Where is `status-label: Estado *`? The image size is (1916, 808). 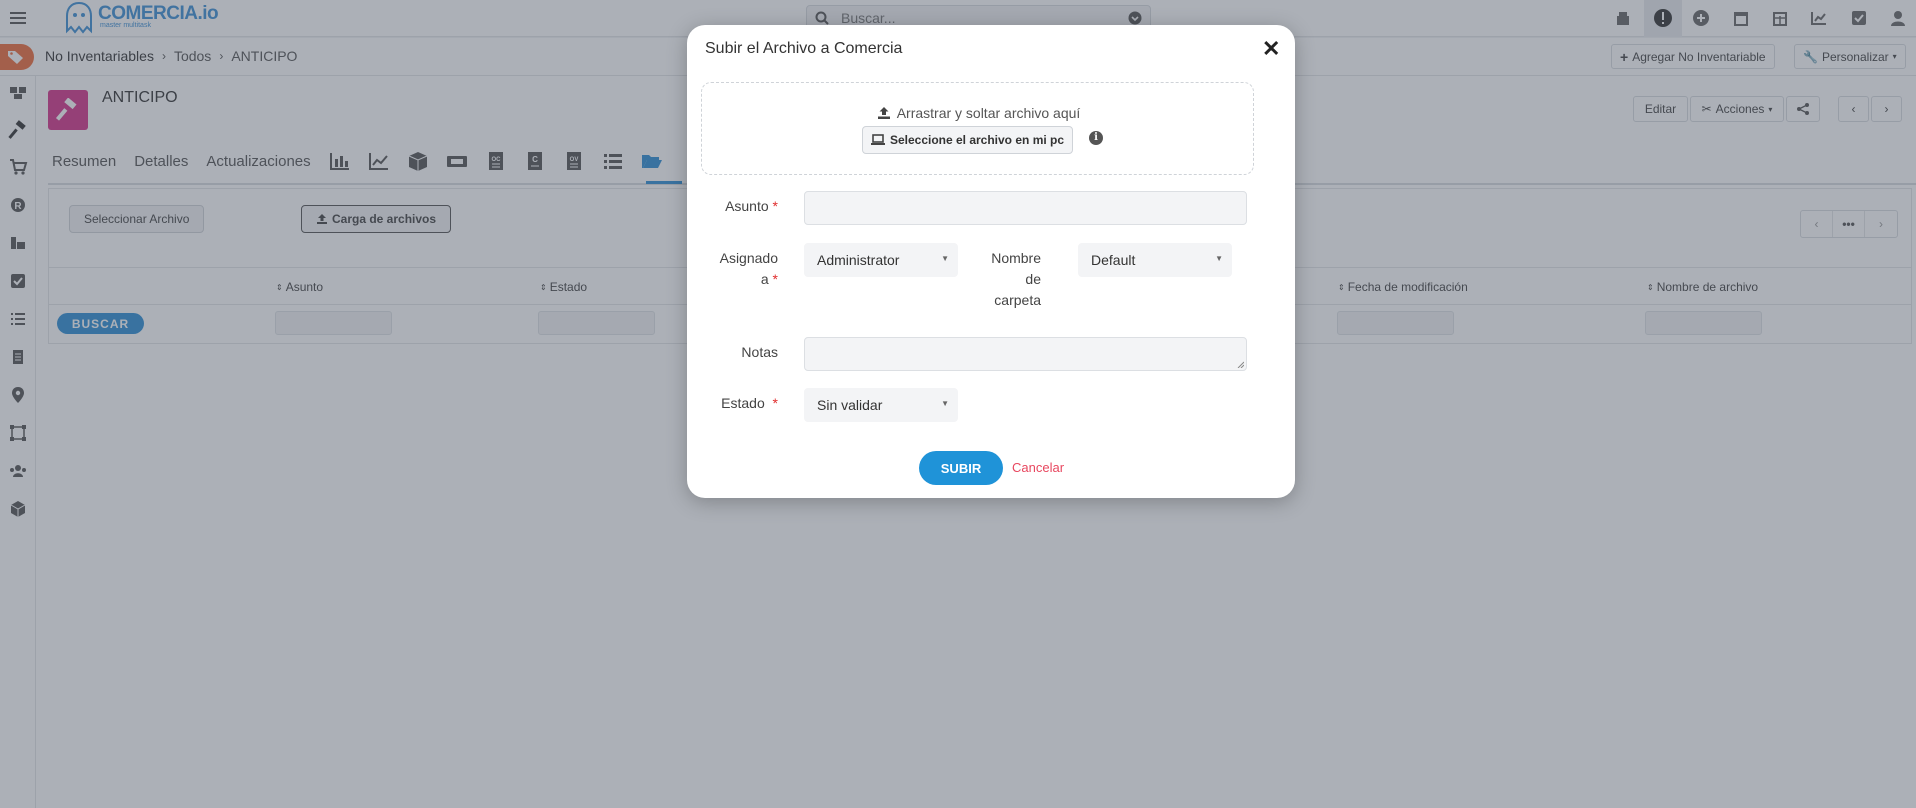 status-label: Estado * is located at coordinates (742, 403).